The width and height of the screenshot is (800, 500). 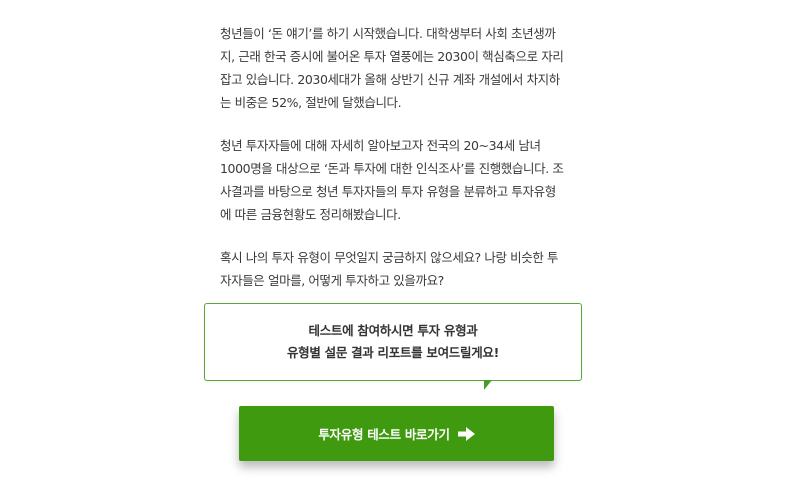 What do you see at coordinates (389, 257) in the screenshot?
I see `text-line: 혹시 나의 투자 유형이 무엇일지 궁금하지 않으세요? 나랑 비슷한 투` at bounding box center [389, 257].